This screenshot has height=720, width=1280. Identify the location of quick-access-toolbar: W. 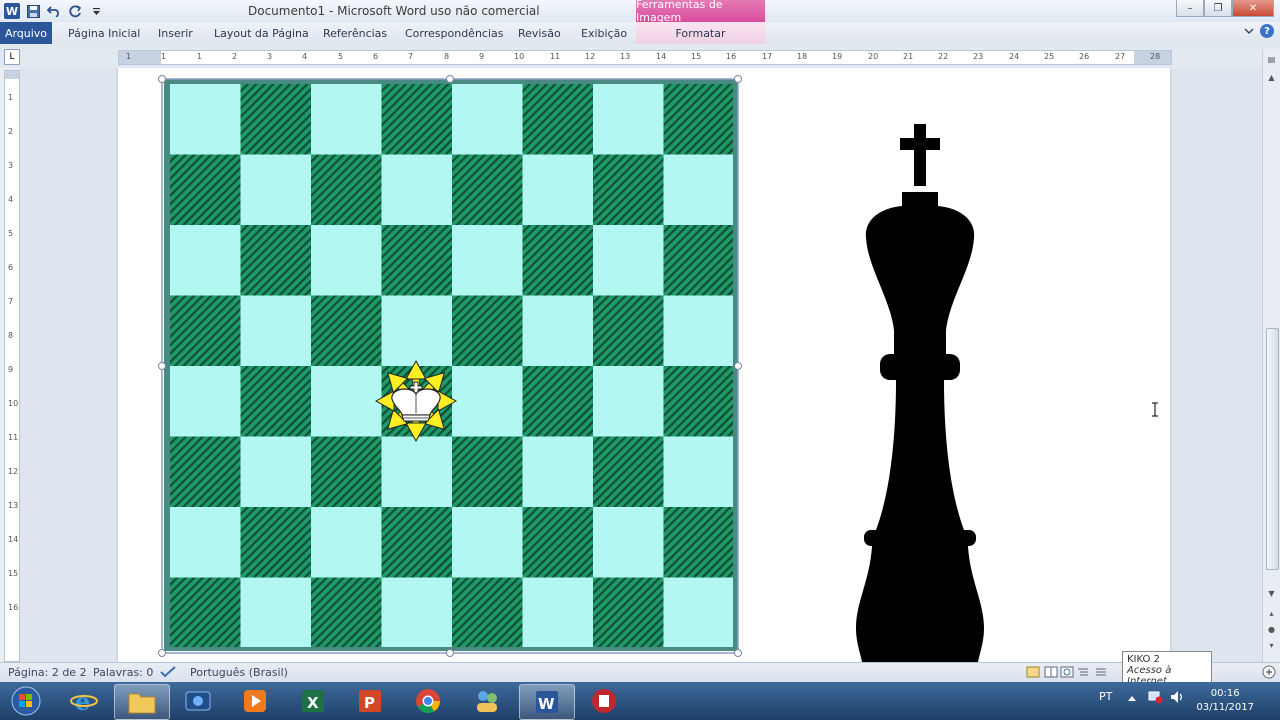
(52, 11).